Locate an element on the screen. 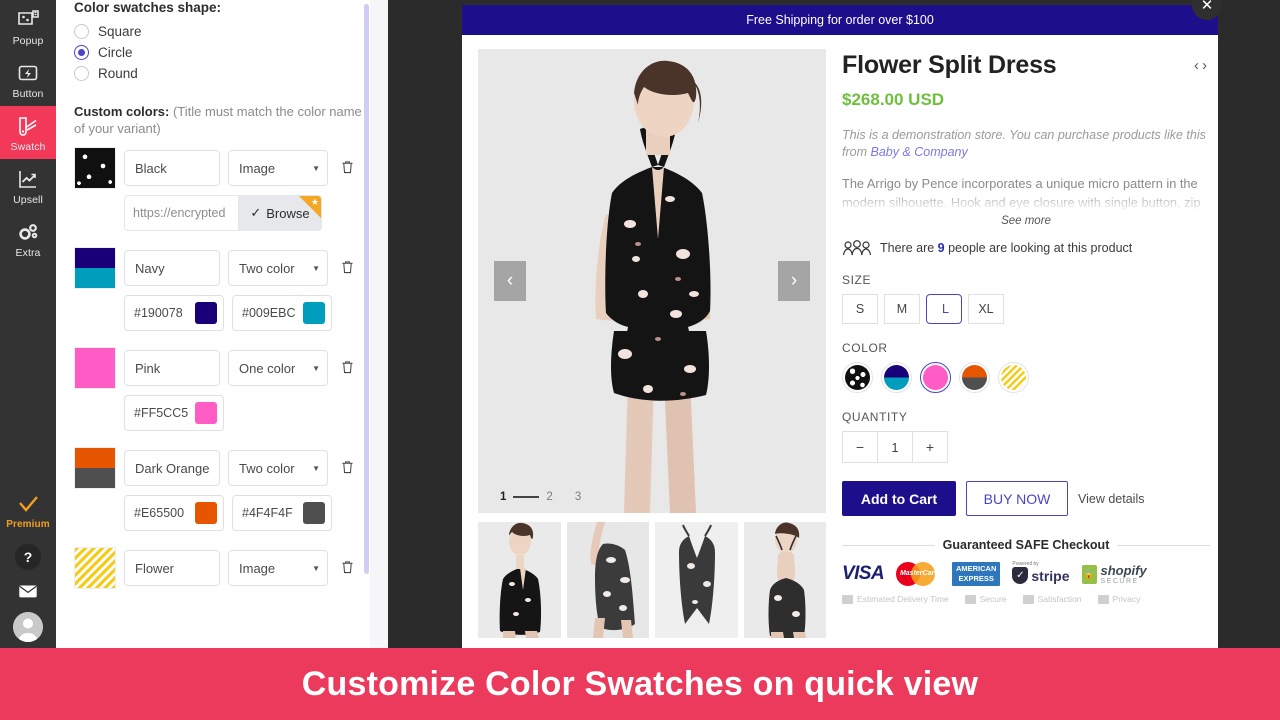  thumbnail-flat-lay is located at coordinates (696, 580).